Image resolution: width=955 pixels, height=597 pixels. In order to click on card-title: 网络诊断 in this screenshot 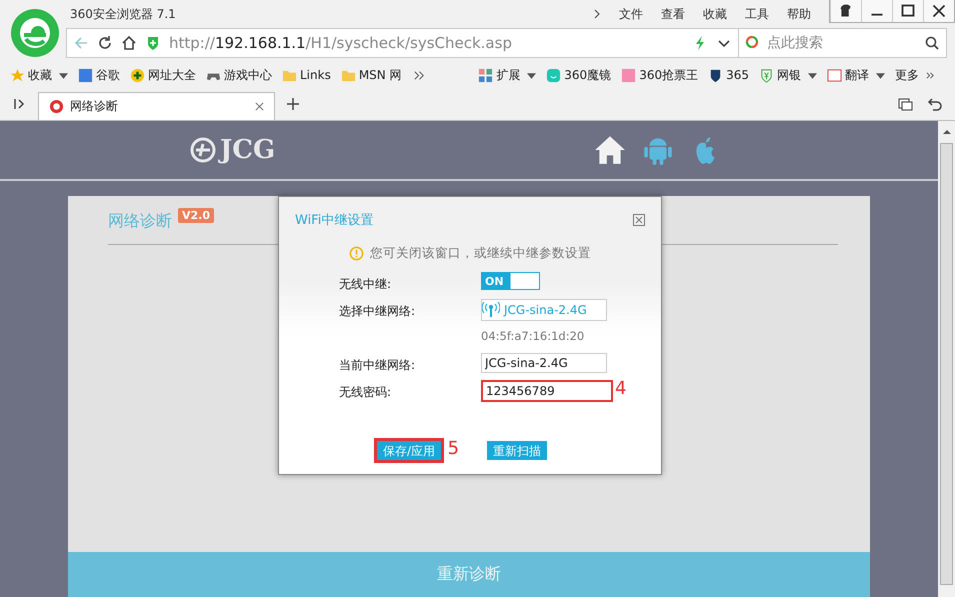, I will do `click(140, 221)`.